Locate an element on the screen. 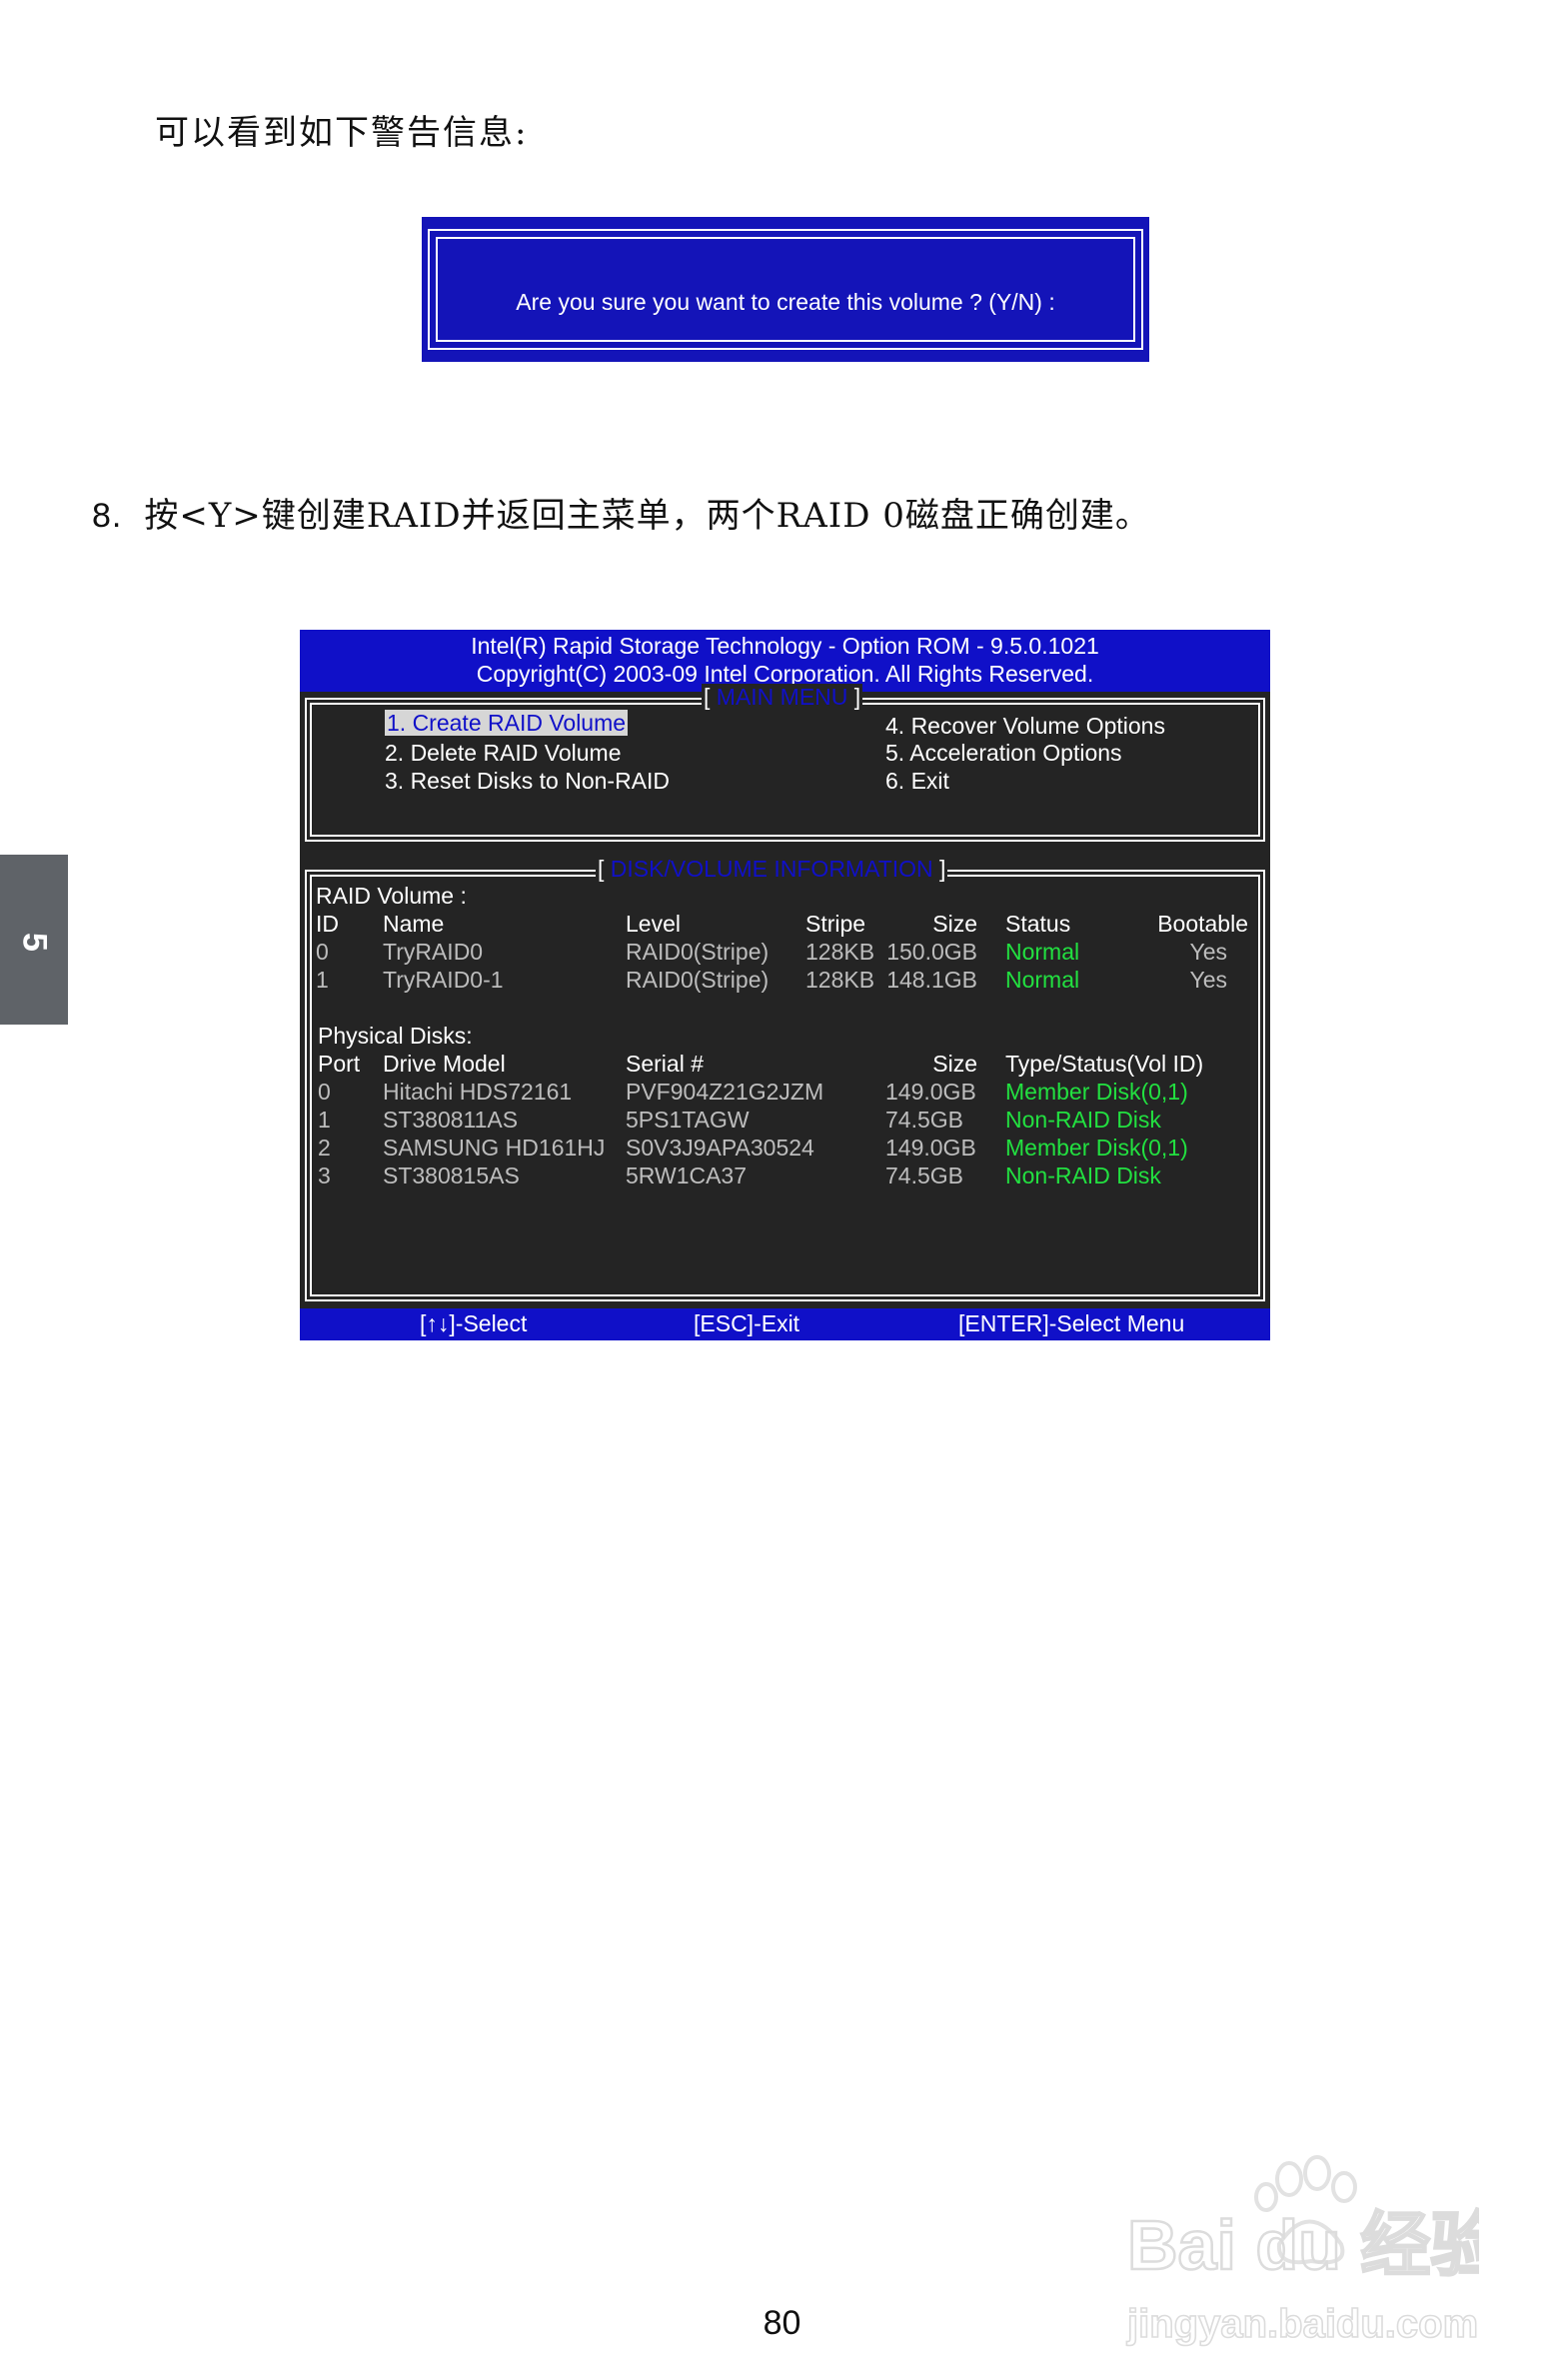 The width and height of the screenshot is (1564, 2380). main-menu-title: [ MAIN MENU ] is located at coordinates (783, 697).